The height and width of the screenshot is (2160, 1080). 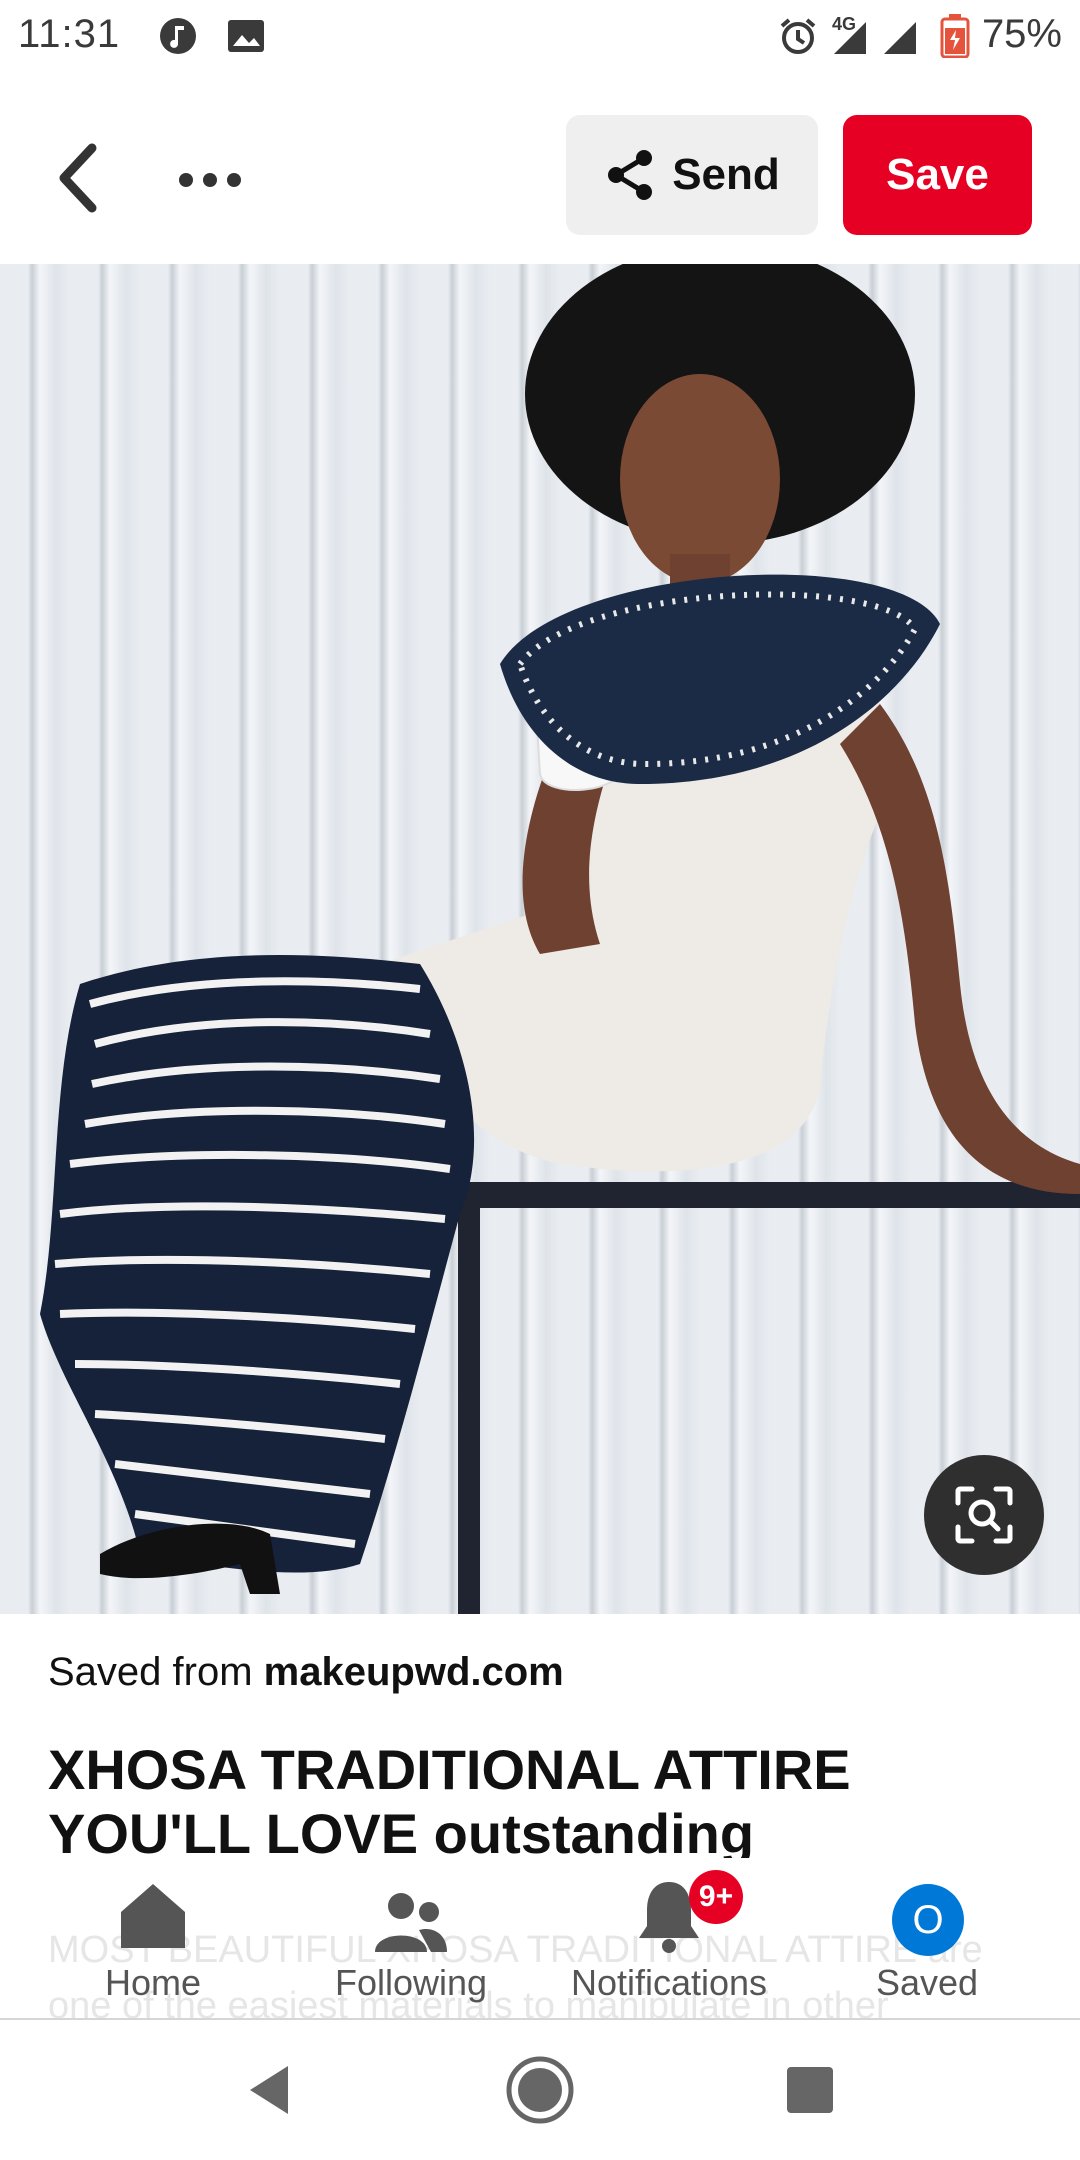 I want to click on more-options-button, so click(x=210, y=180).